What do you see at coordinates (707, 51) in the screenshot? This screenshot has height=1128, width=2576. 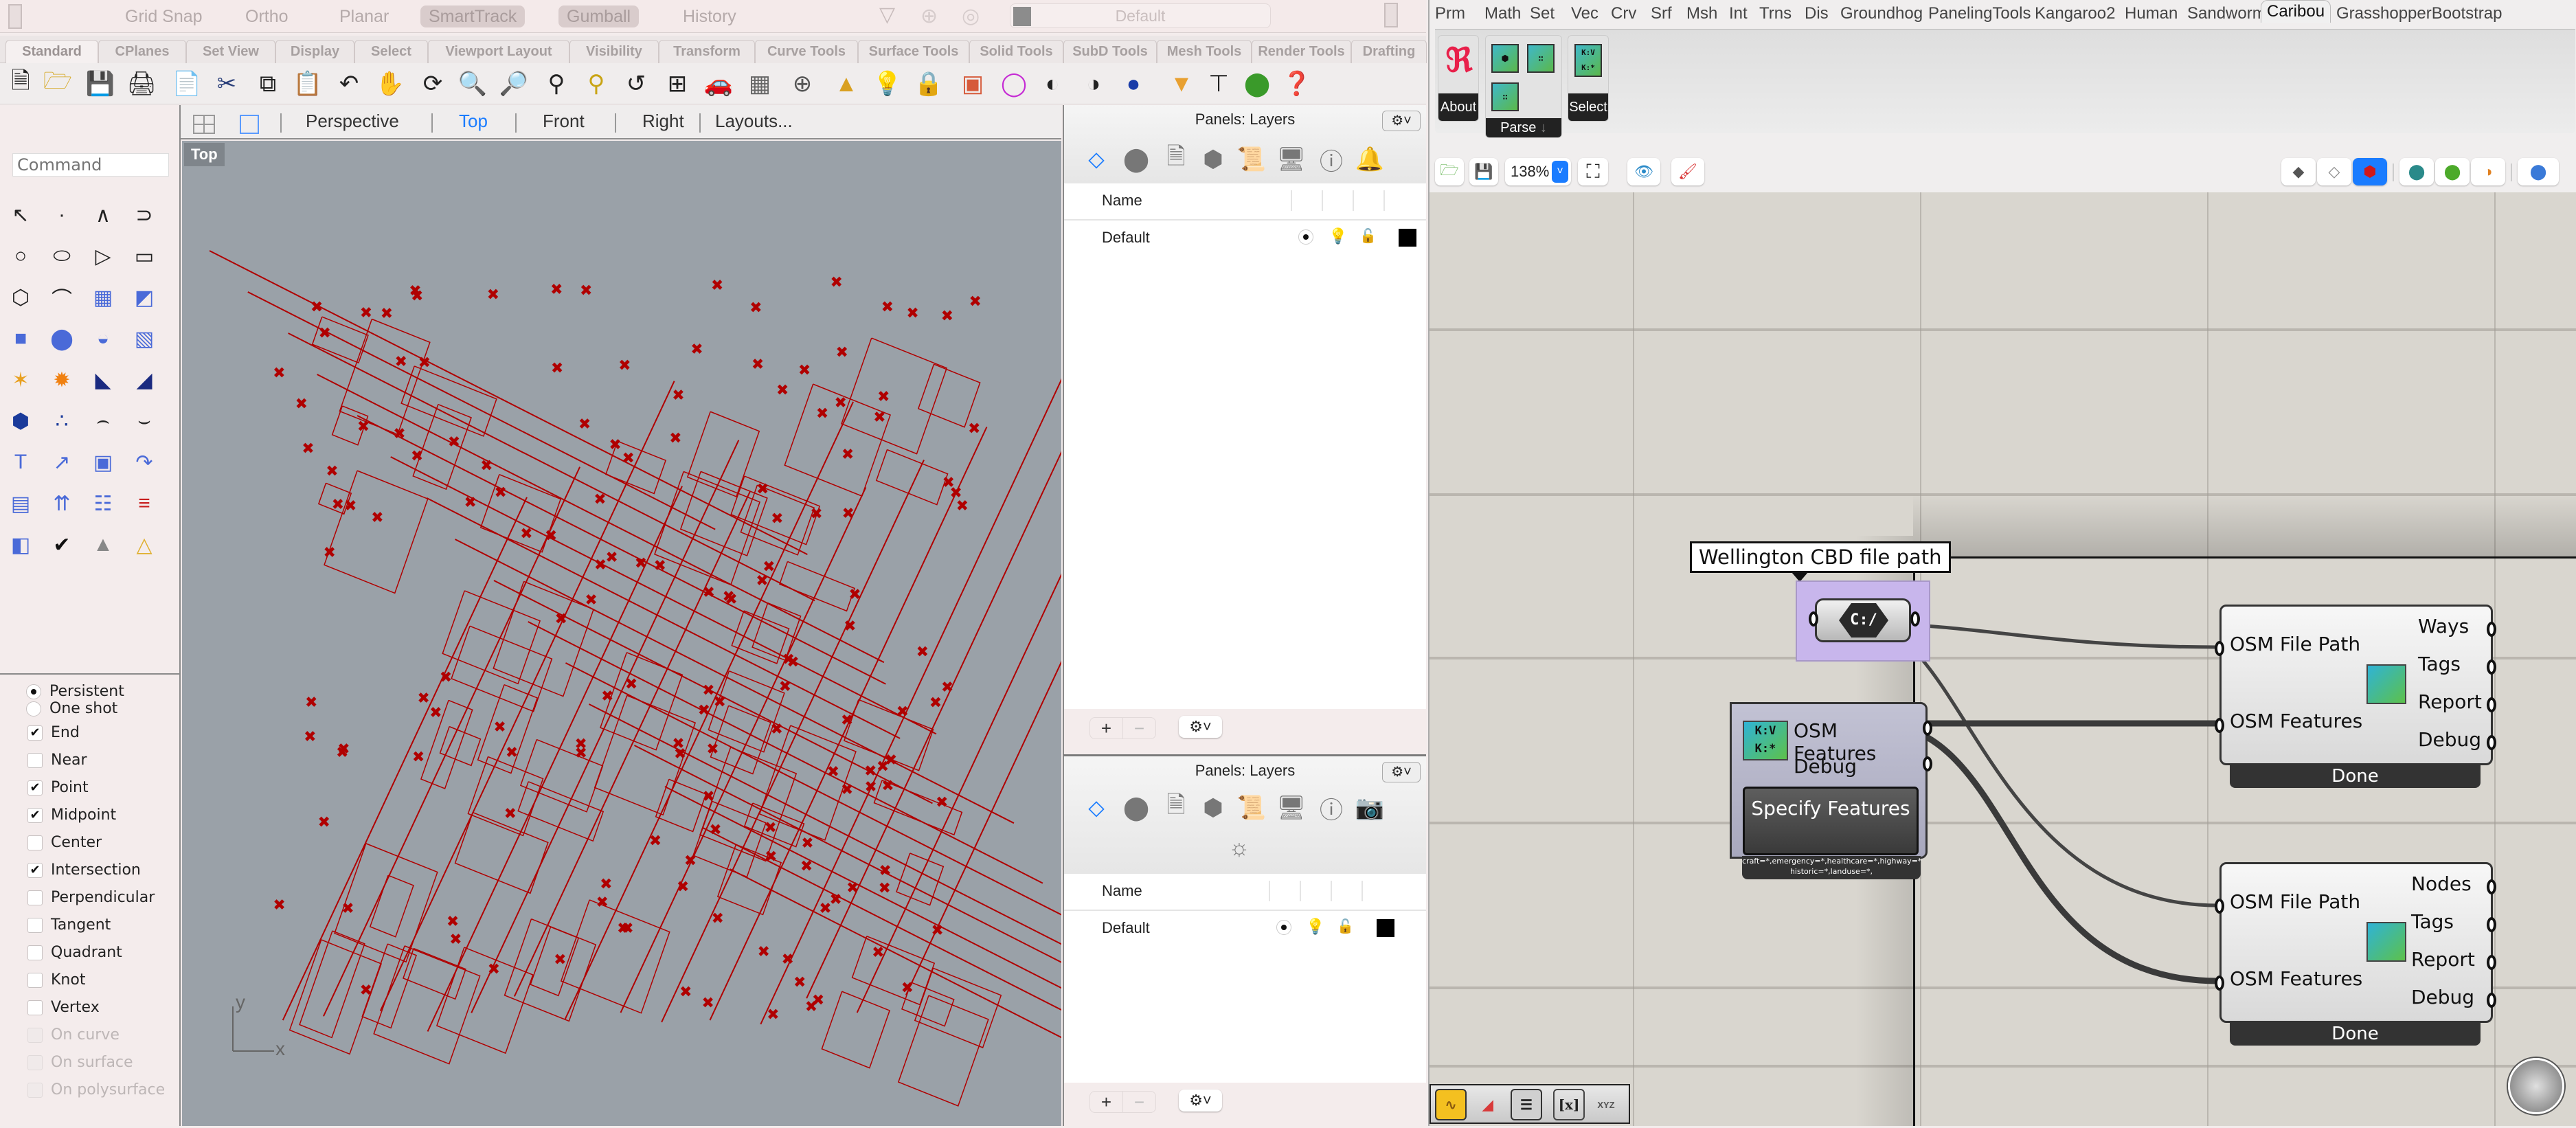 I see `tab-transform: Transform` at bounding box center [707, 51].